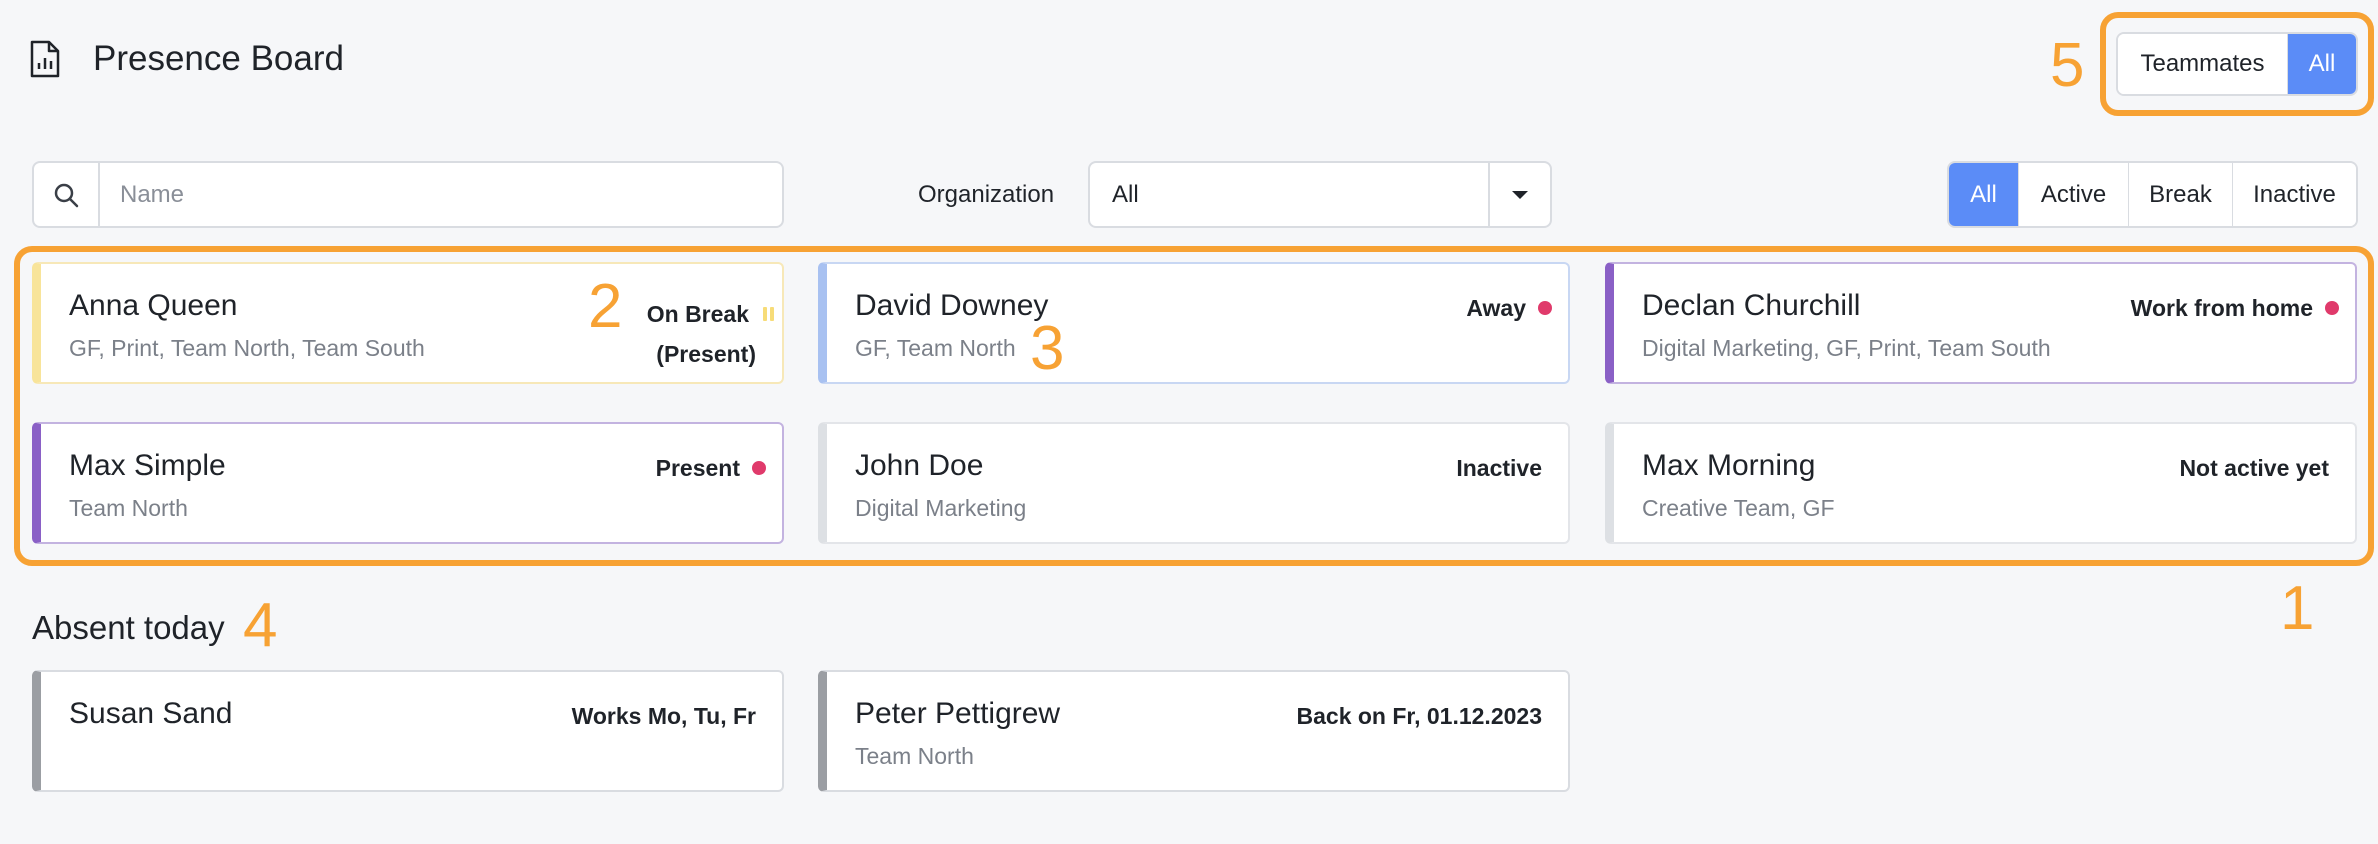 This screenshot has height=844, width=2378. I want to click on page-title: Presence Board, so click(218, 58).